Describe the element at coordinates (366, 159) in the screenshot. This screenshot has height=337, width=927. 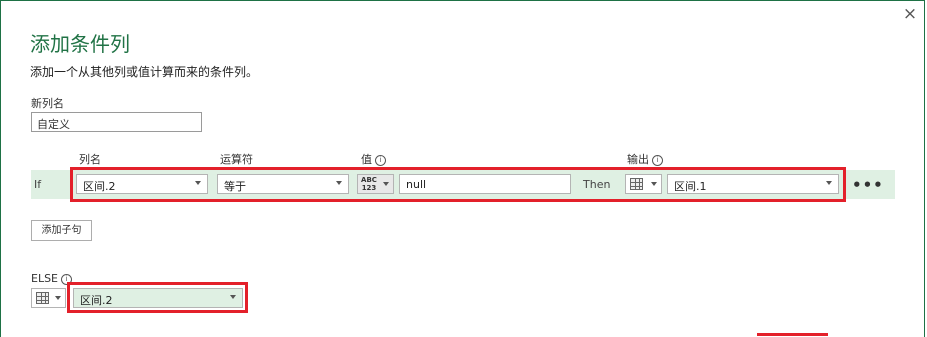
I see `value-header-label: 值` at that location.